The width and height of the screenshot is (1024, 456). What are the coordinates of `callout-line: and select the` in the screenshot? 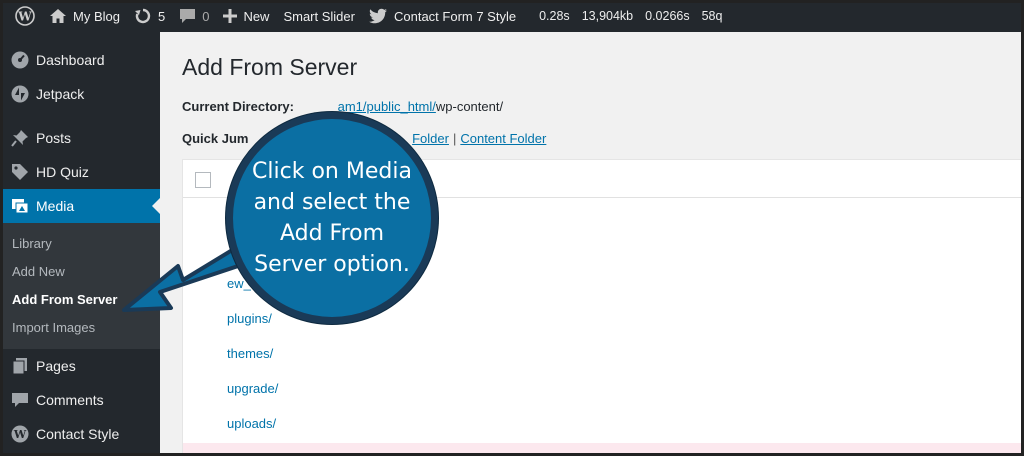 It's located at (332, 202).